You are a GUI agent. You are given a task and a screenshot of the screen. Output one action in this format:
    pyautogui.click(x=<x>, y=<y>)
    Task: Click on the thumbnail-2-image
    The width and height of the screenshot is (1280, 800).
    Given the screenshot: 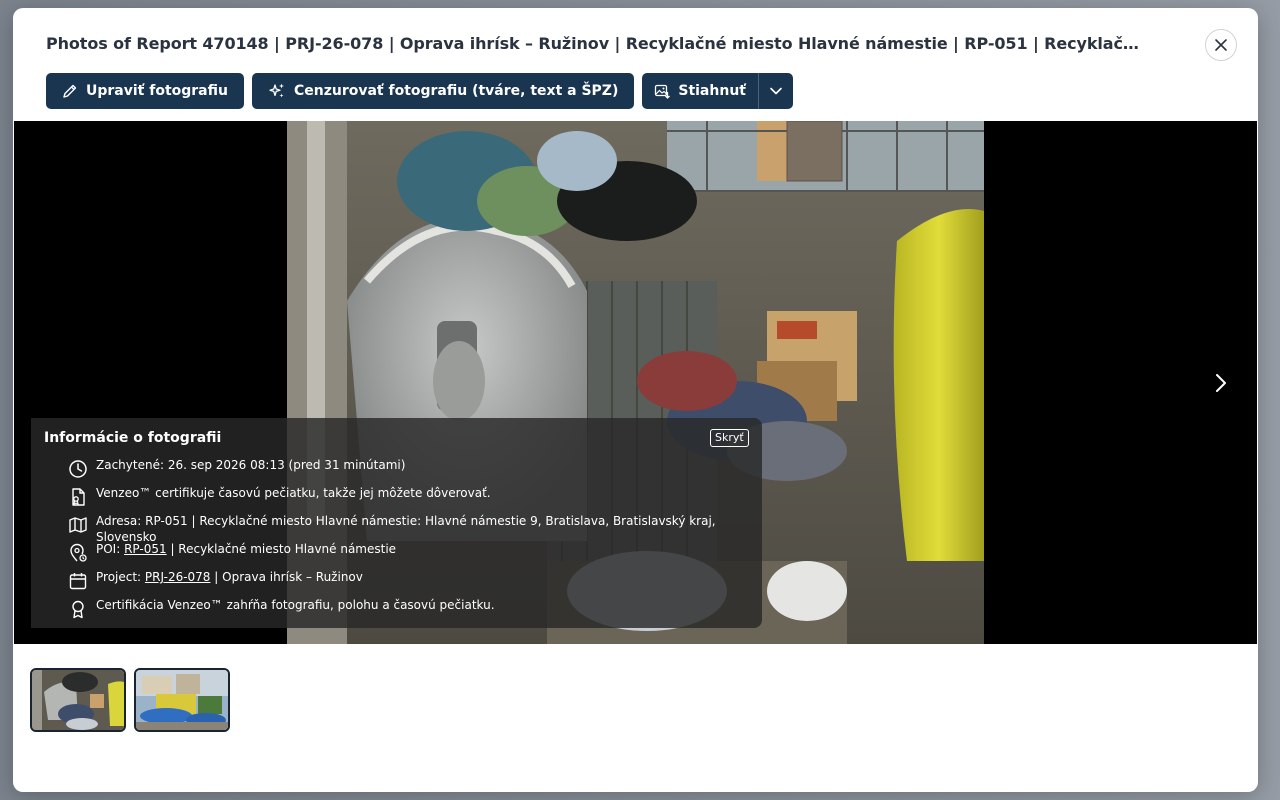 What is the action you would take?
    pyautogui.click(x=182, y=700)
    